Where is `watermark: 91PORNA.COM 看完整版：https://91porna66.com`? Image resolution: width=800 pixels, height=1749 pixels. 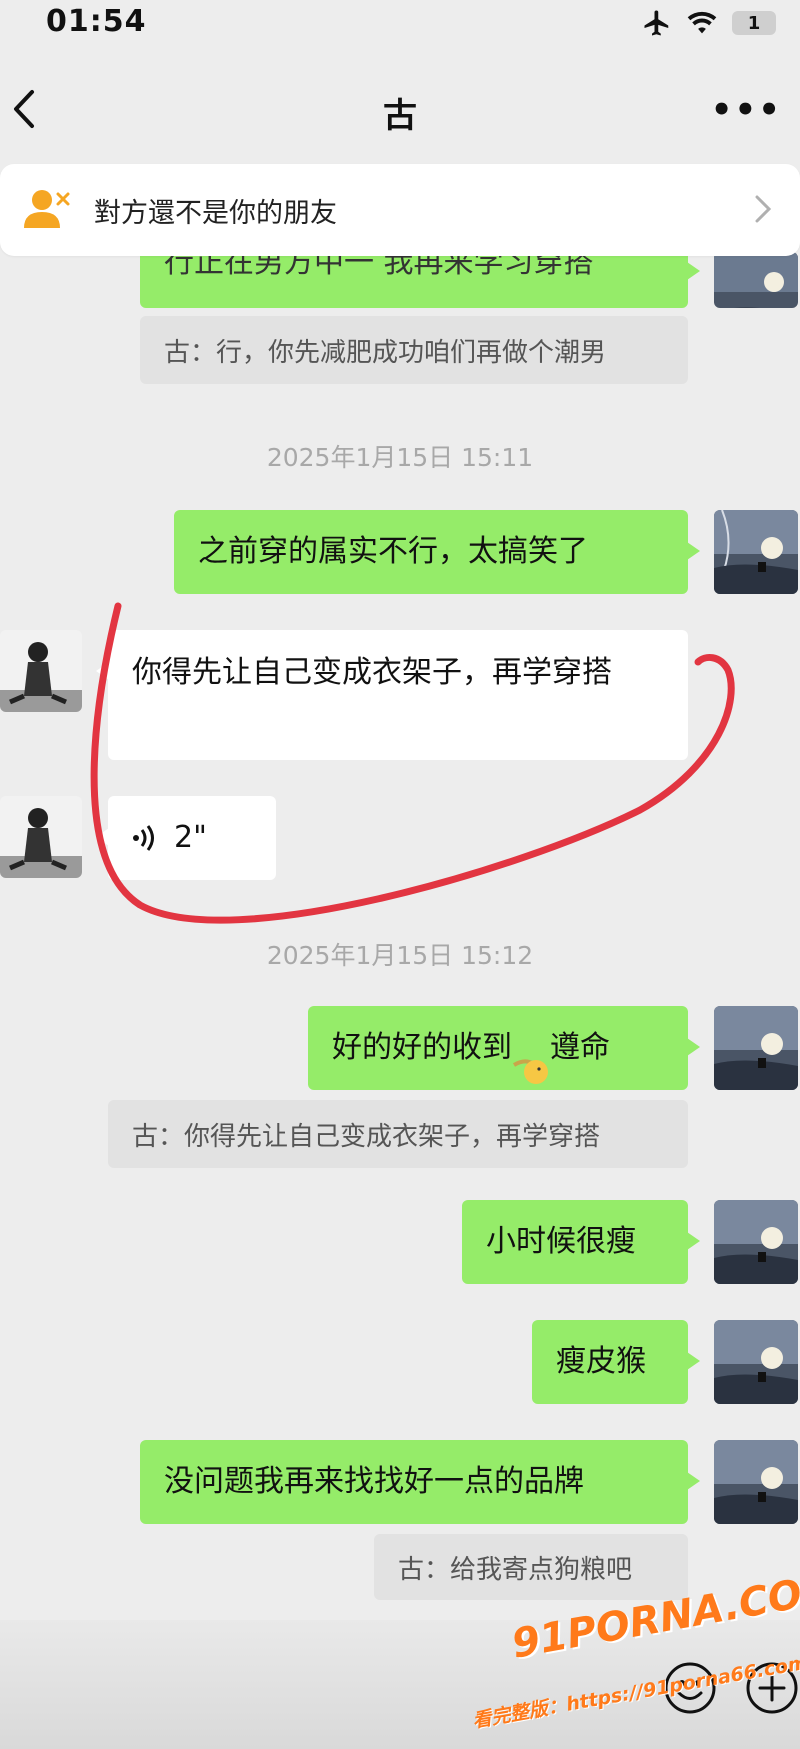
watermark: 91PORNA.COM 看完整版：https://91porna66.com is located at coordinates (635, 1649).